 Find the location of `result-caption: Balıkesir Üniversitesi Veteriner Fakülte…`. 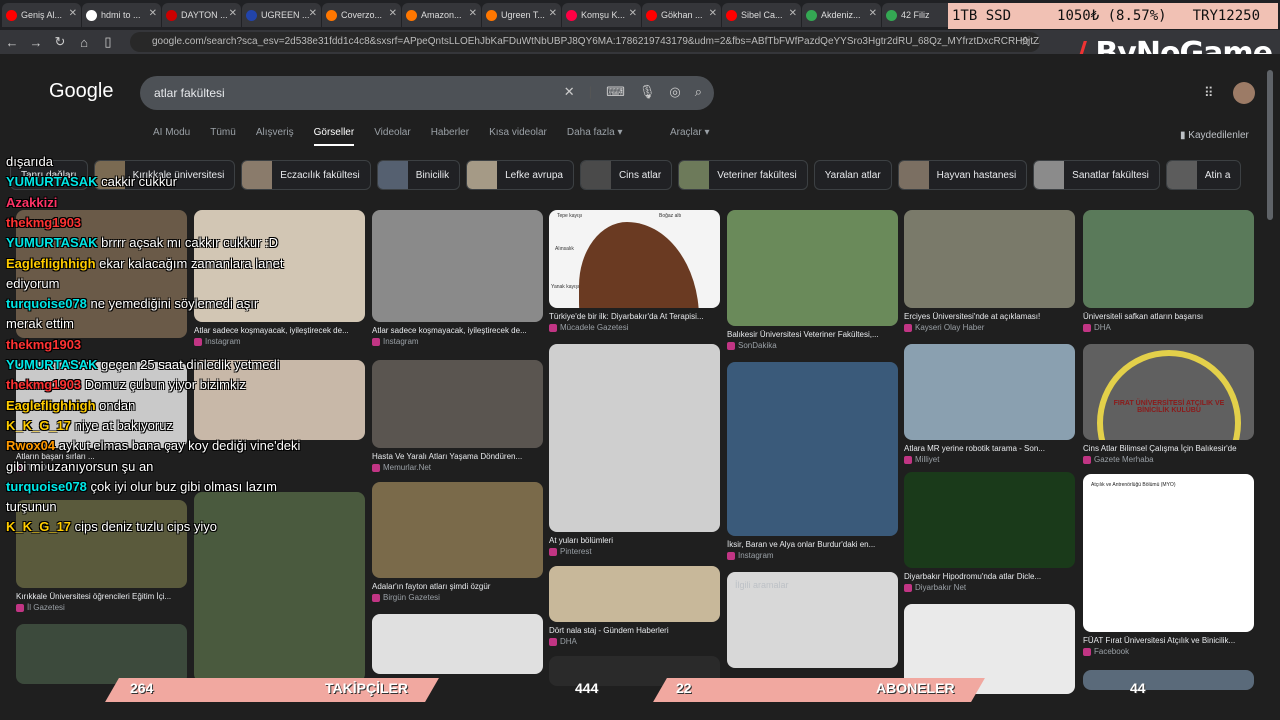

result-caption: Balıkesir Üniversitesi Veteriner Fakülte… is located at coordinates (812, 334).